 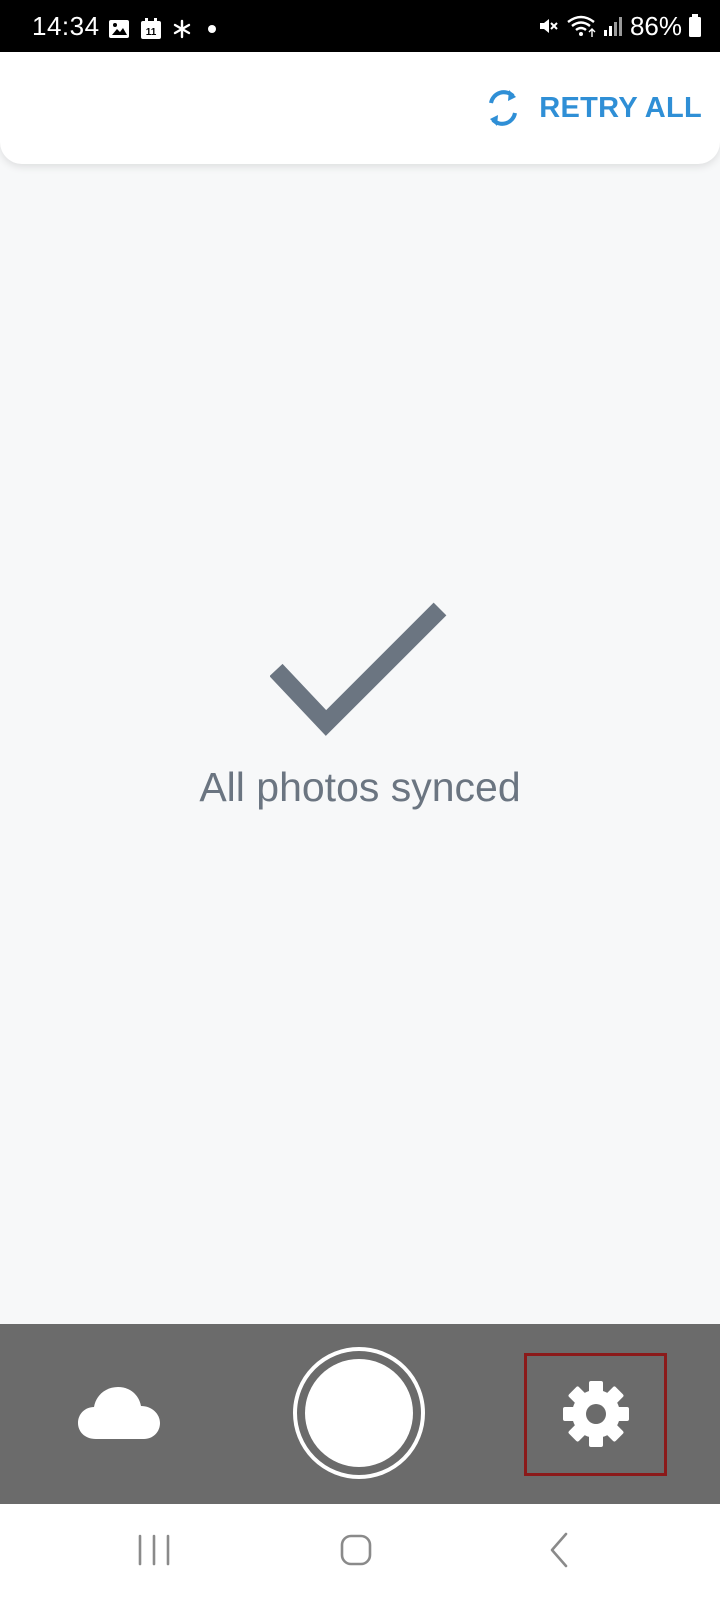 I want to click on back-icon, so click(x=560, y=1550).